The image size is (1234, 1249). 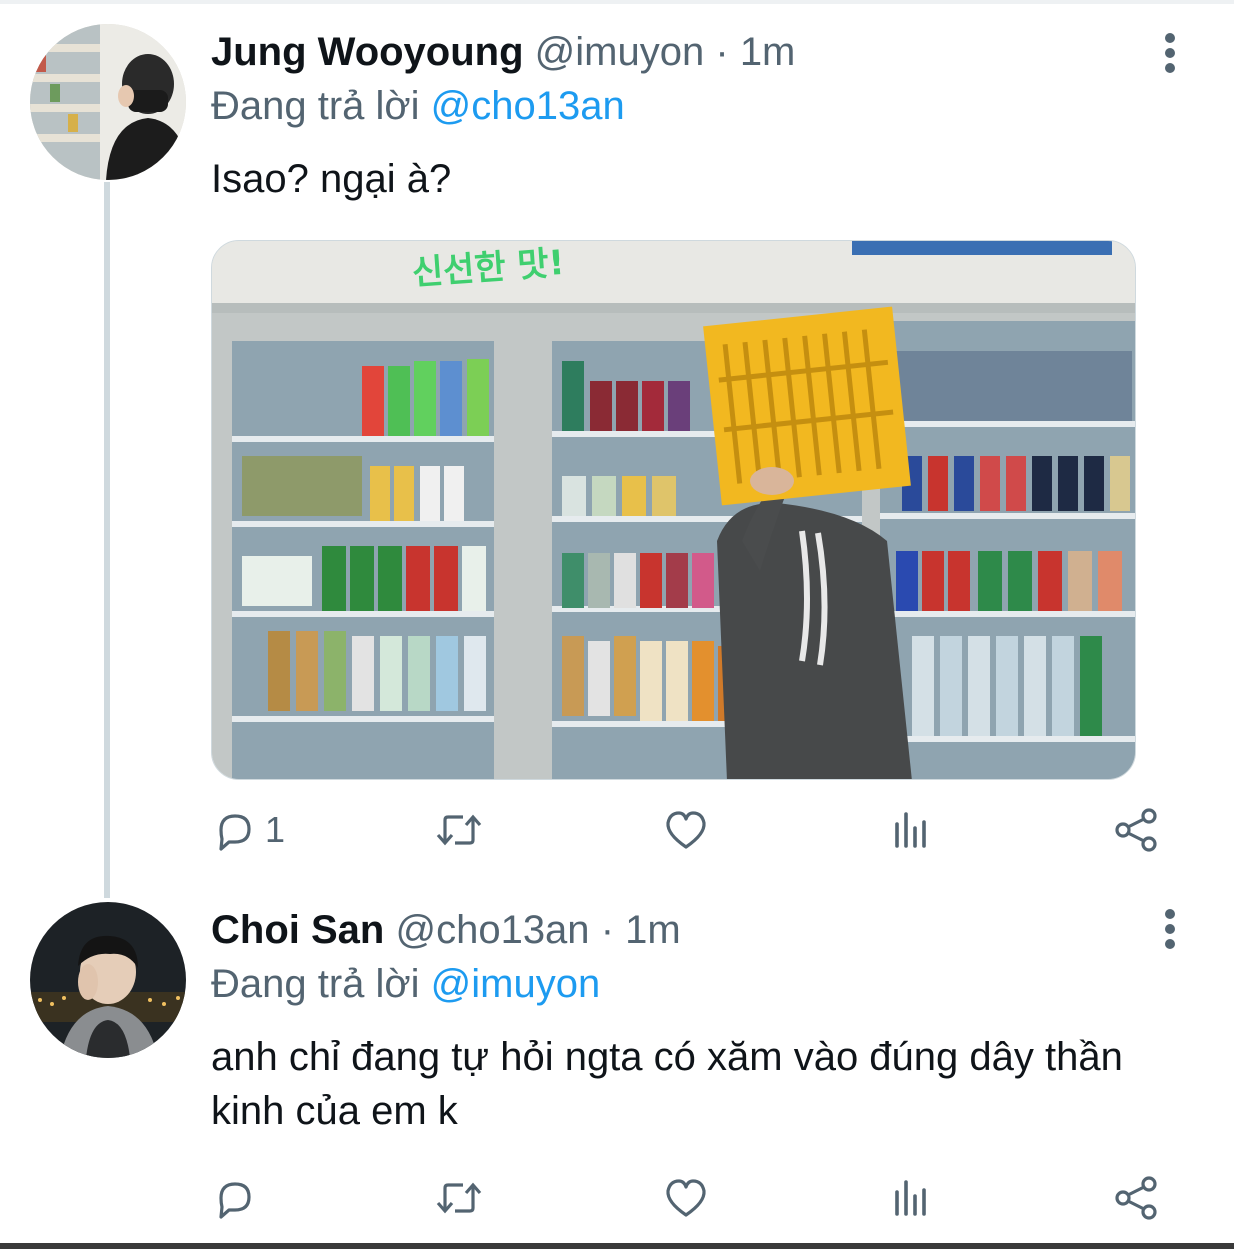 I want to click on tweet-header: Choi San @cho13an · 1m, so click(x=446, y=930).